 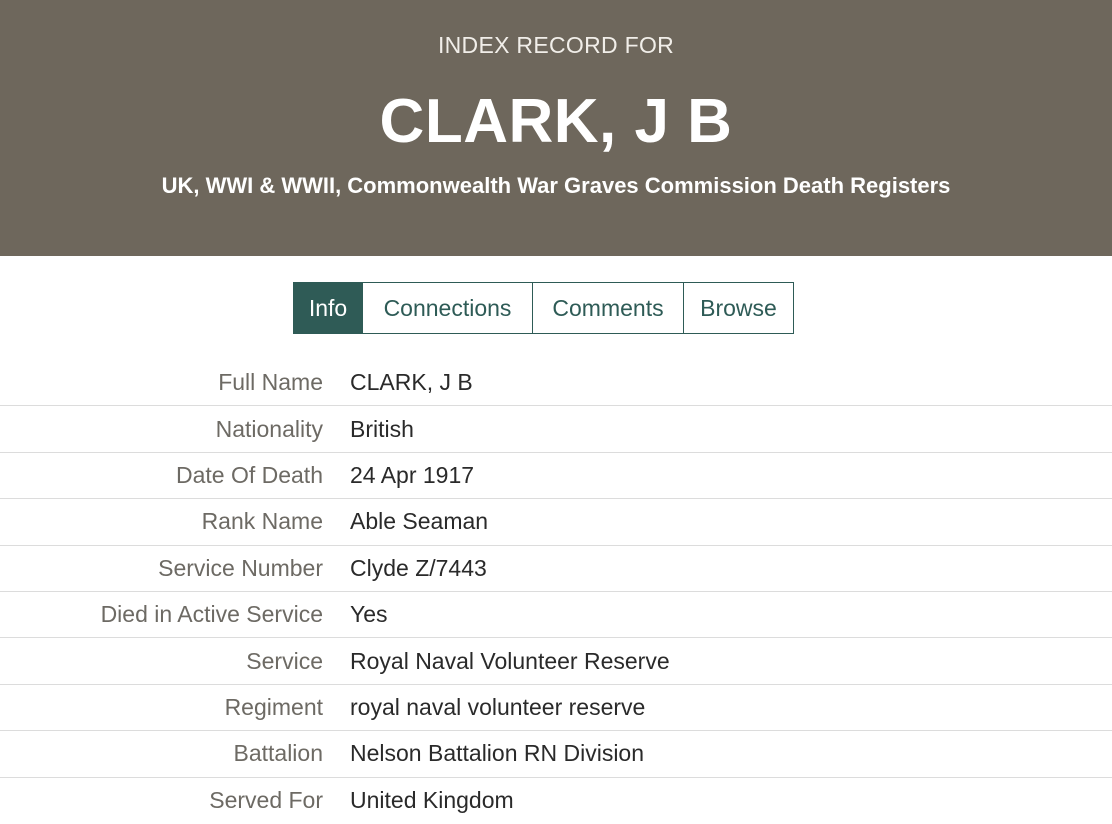 I want to click on detail-row-service: Service Royal Naval Volunteer Reserve, so click(x=556, y=661).